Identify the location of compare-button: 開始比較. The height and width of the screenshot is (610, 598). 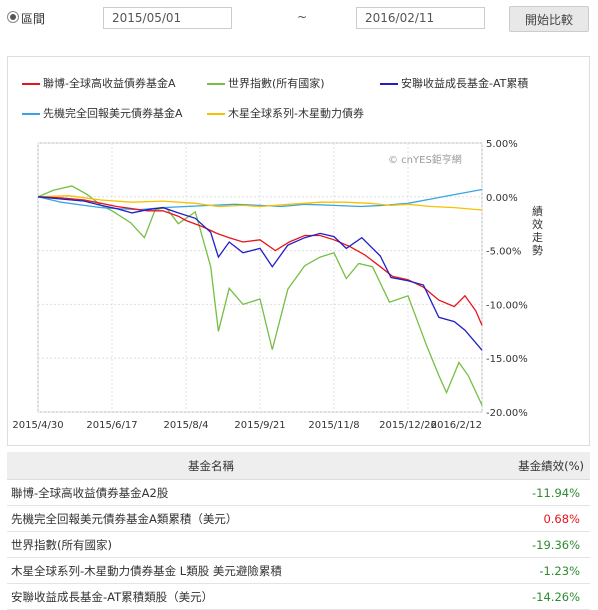
(549, 19).